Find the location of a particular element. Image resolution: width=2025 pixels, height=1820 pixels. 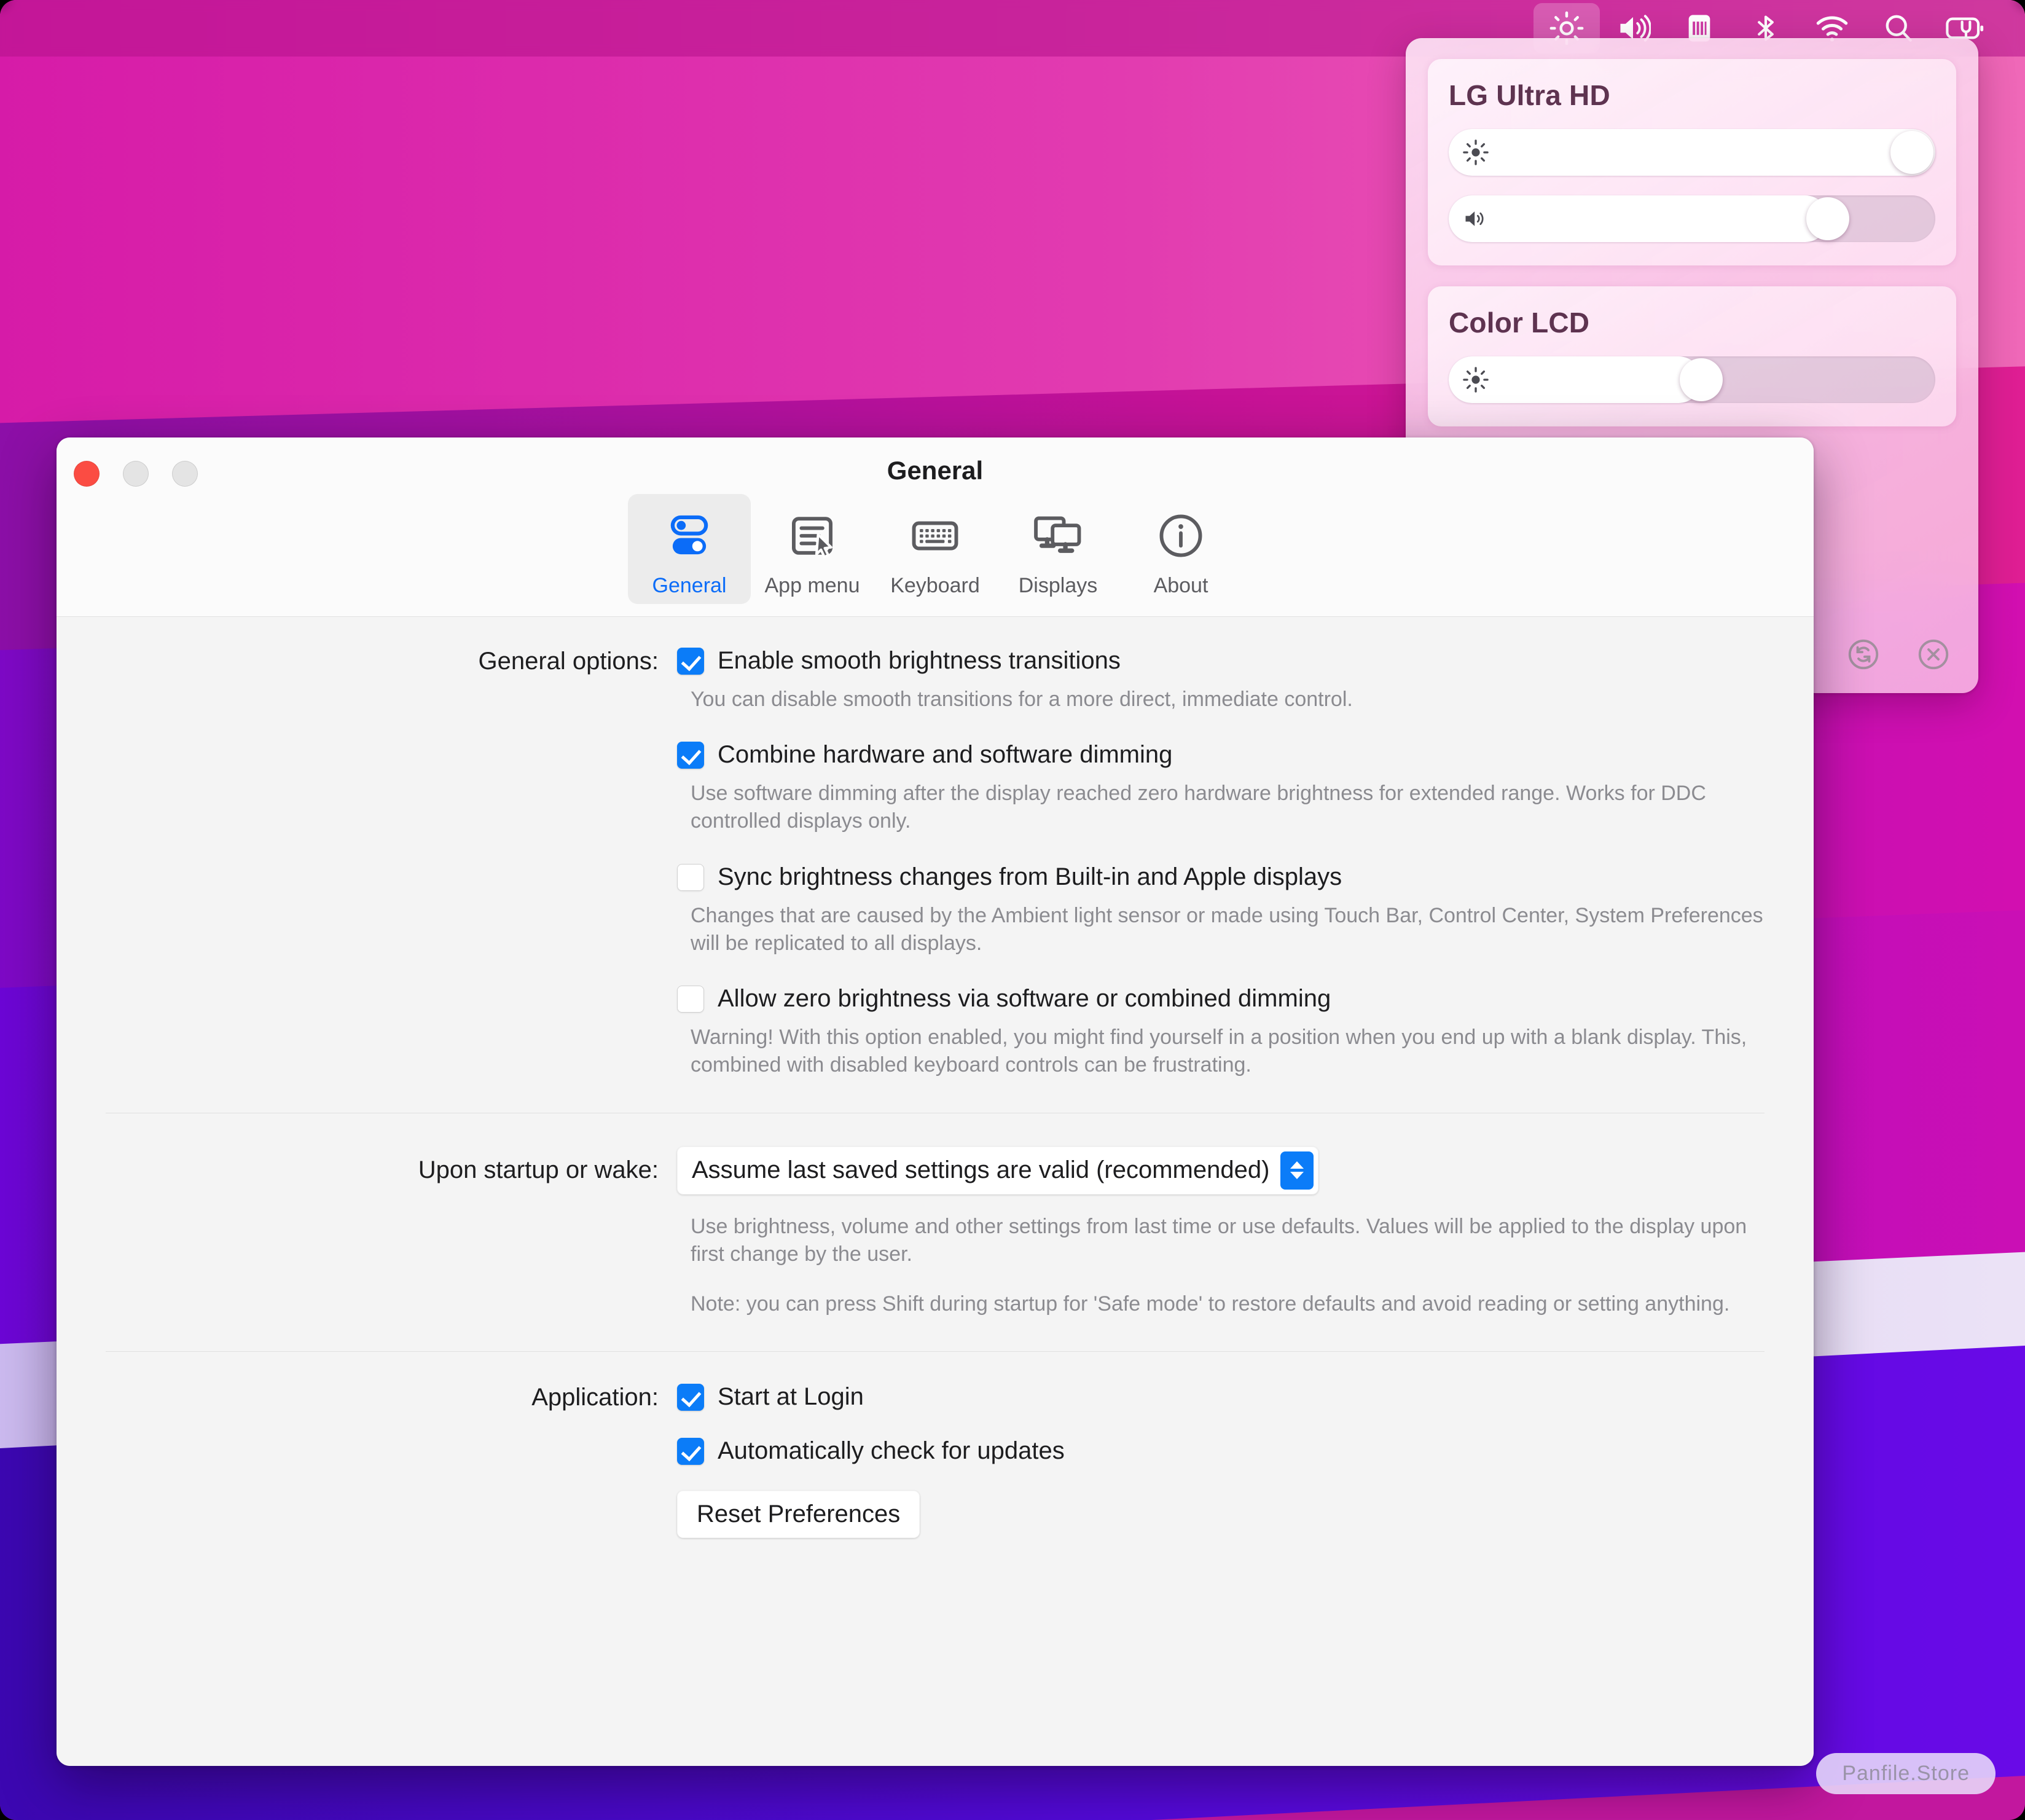

option-label: Combine hardware and software dimming is located at coordinates (946, 755).